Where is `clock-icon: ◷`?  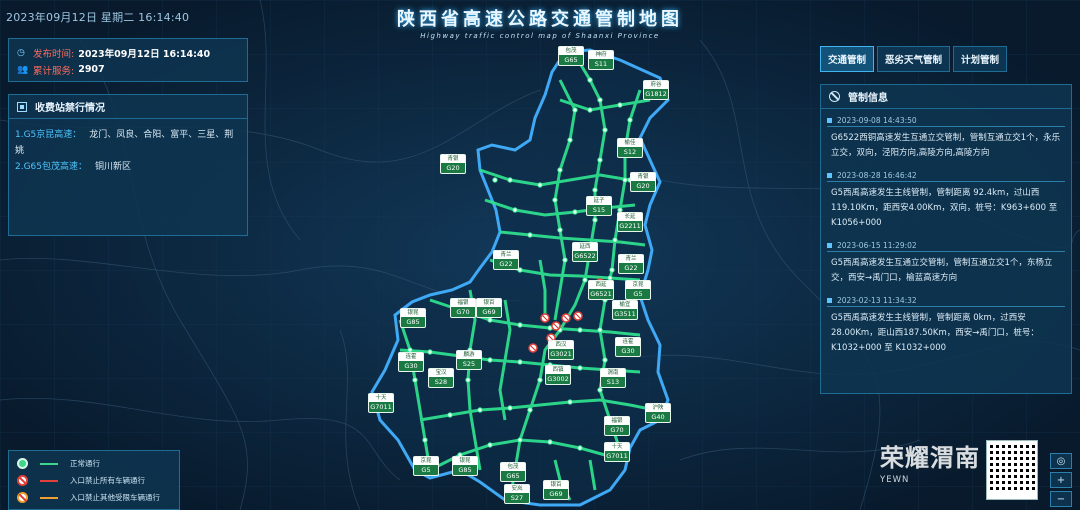
clock-icon: ◷ is located at coordinates (21, 52).